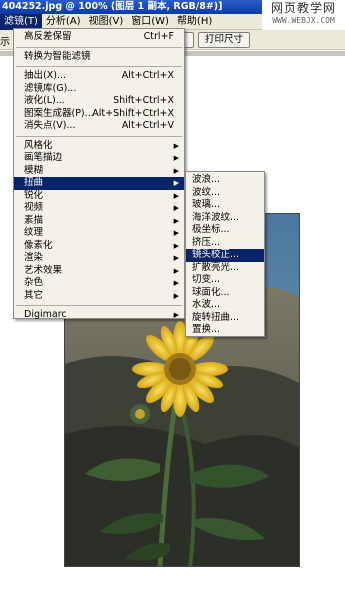  Describe the element at coordinates (99, 315) in the screenshot. I see `menu-item-digimarc: Digimarc ▶` at that location.